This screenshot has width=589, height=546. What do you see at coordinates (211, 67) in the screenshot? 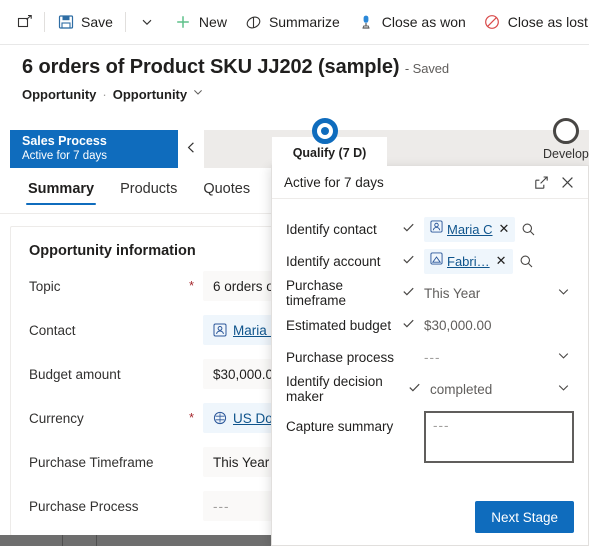
I see `record-title-text: 6 orders of Product SKU JJ202 (sample)` at bounding box center [211, 67].